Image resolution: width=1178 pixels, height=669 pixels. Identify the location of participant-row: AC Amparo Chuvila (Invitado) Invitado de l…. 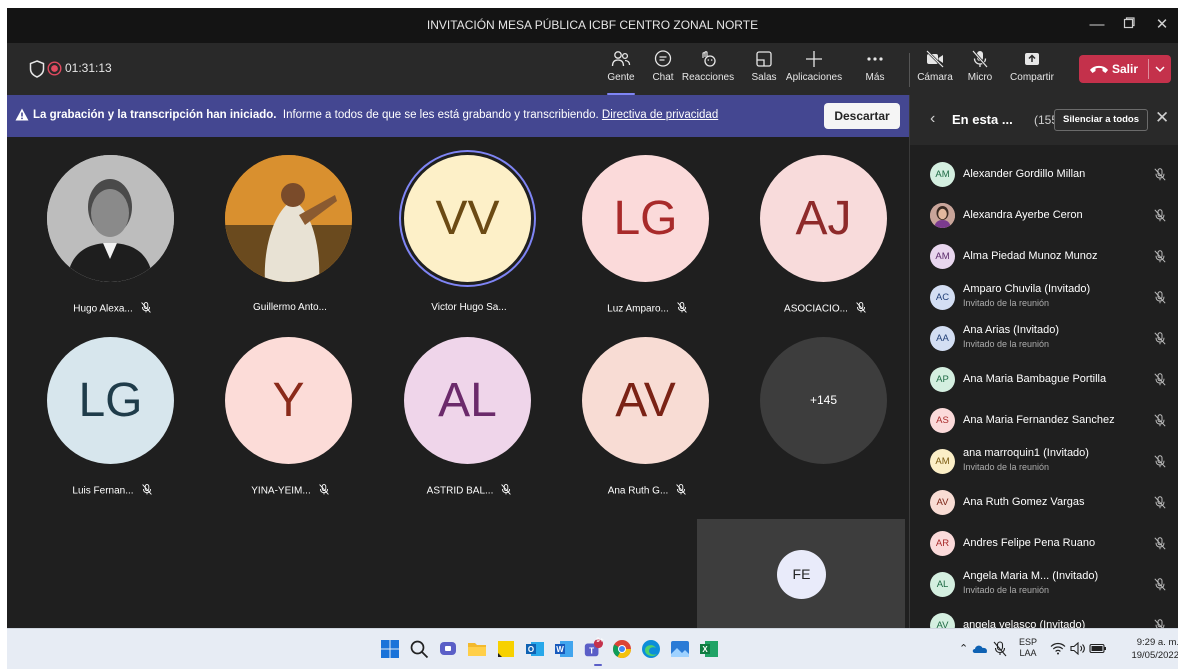
(1041, 297).